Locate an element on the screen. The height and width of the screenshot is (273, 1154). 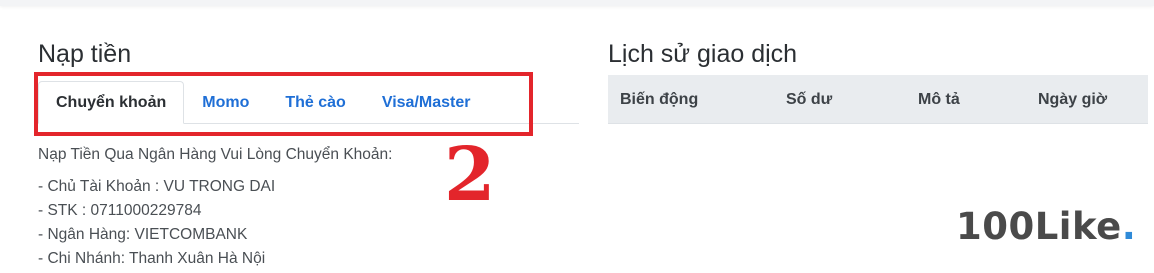
tab-momo: Momo is located at coordinates (225, 102).